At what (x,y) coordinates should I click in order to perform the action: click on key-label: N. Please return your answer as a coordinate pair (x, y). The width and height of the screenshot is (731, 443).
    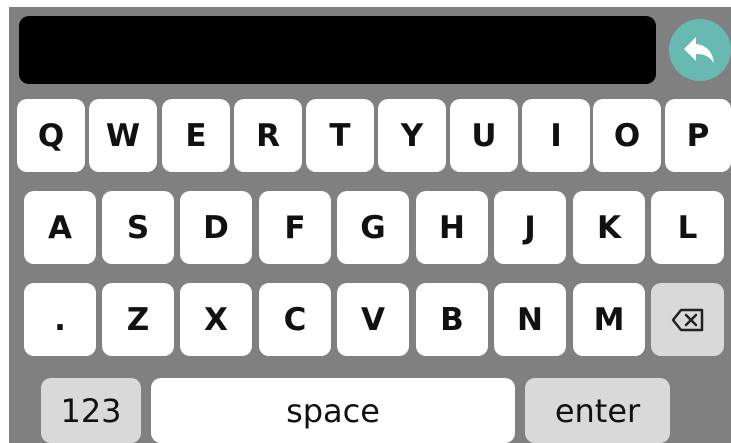
    Looking at the image, I should click on (530, 319).